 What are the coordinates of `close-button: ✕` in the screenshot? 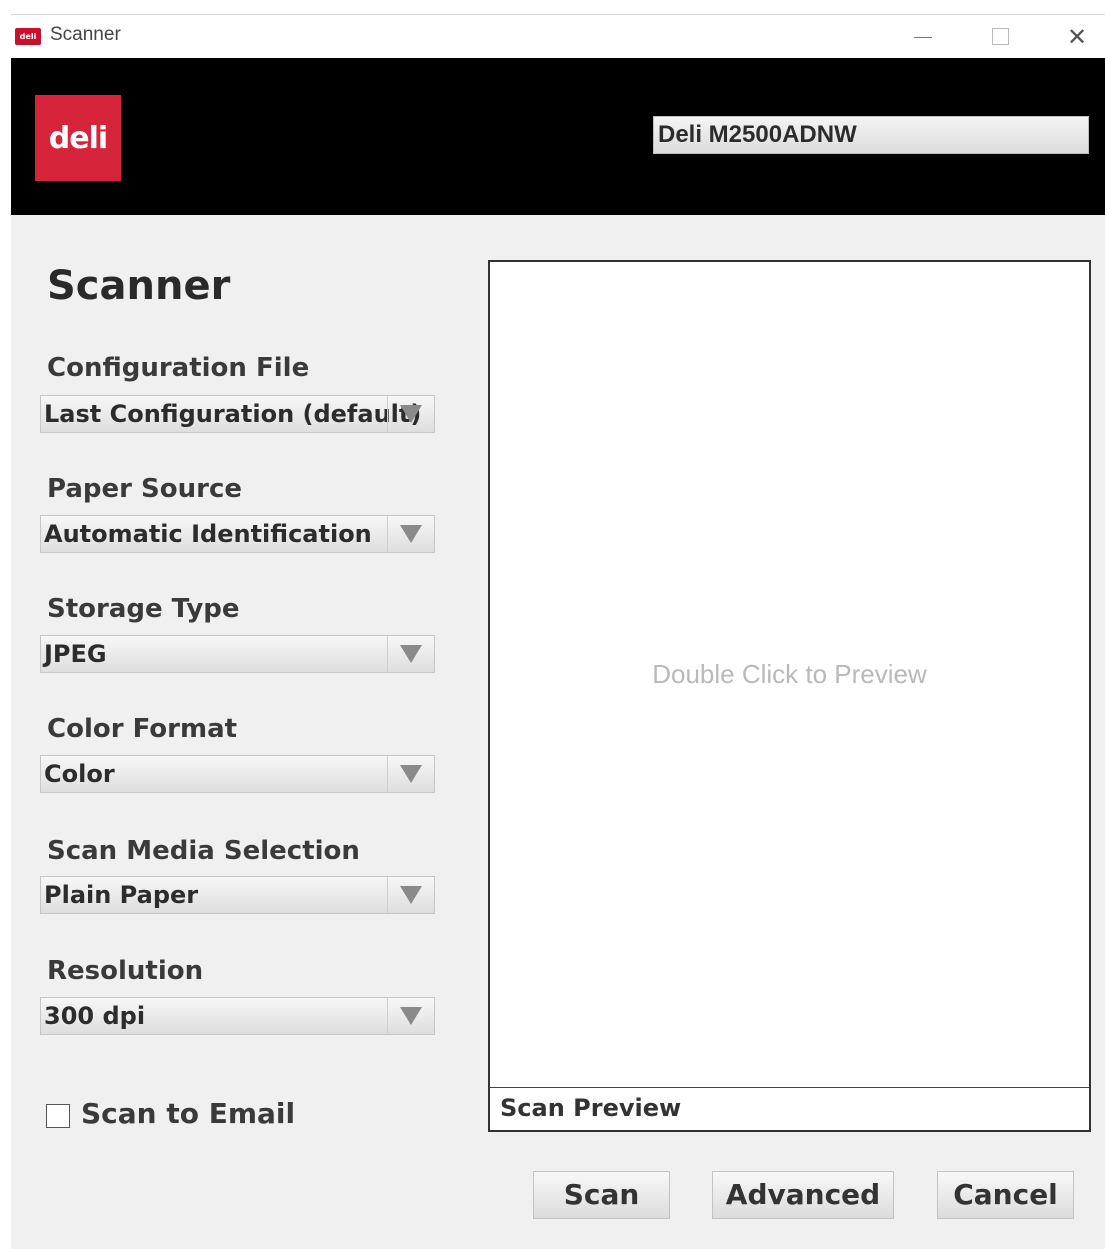 It's located at (1077, 36).